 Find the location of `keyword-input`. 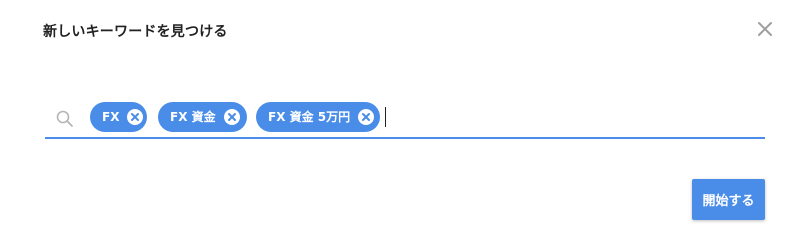

keyword-input is located at coordinates (570, 118).